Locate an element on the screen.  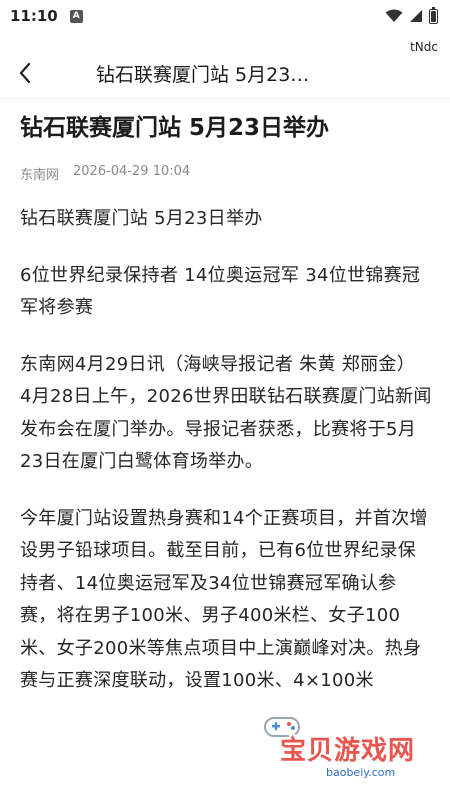
article-paragraph: 6位世界纪录保持者 14位奥运冠军 34位世锦赛冠军将参赛 is located at coordinates (220, 291).